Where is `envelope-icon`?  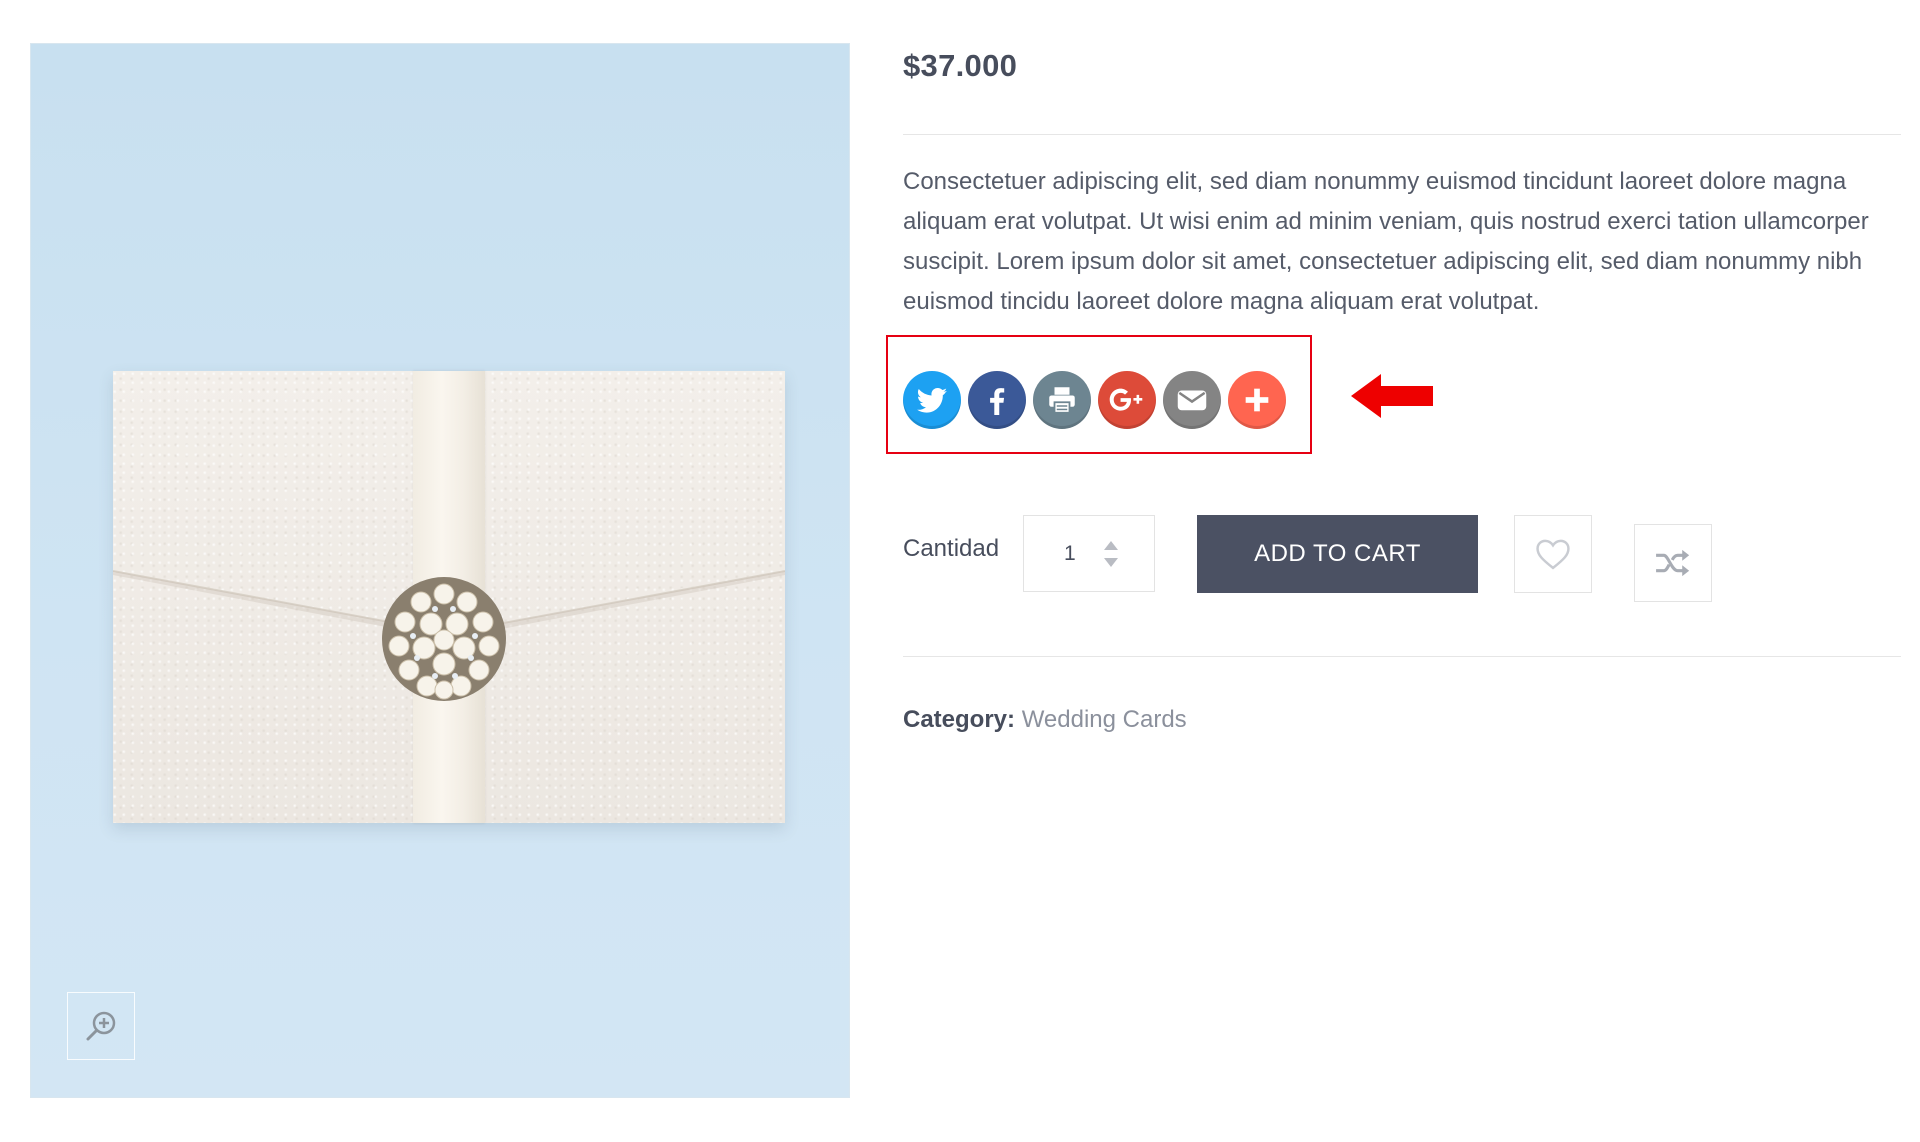 envelope-icon is located at coordinates (1192, 400).